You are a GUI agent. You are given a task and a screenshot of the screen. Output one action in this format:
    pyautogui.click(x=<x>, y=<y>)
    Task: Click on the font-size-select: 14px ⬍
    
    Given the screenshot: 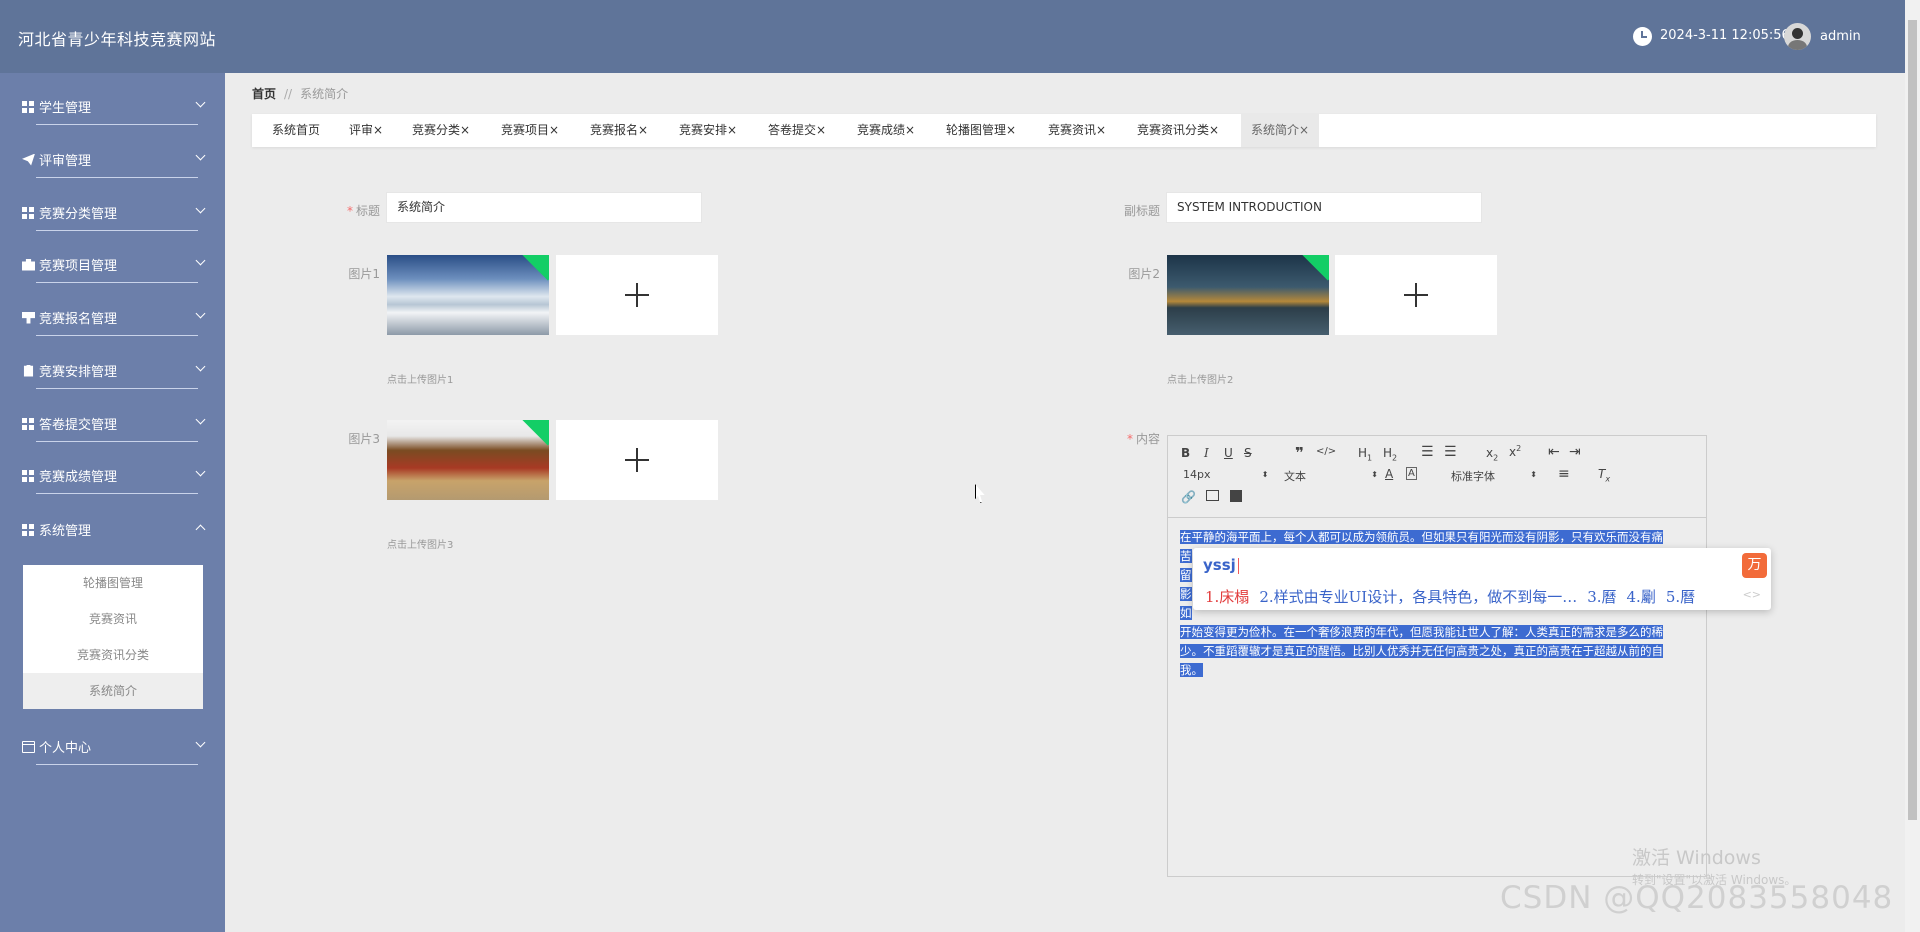 What is the action you would take?
    pyautogui.click(x=1226, y=474)
    